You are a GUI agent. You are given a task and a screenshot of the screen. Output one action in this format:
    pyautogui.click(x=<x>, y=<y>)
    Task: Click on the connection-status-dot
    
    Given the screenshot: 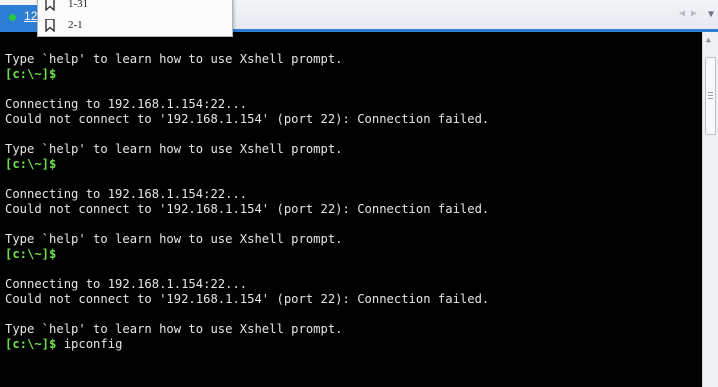 What is the action you would take?
    pyautogui.click(x=12, y=17)
    